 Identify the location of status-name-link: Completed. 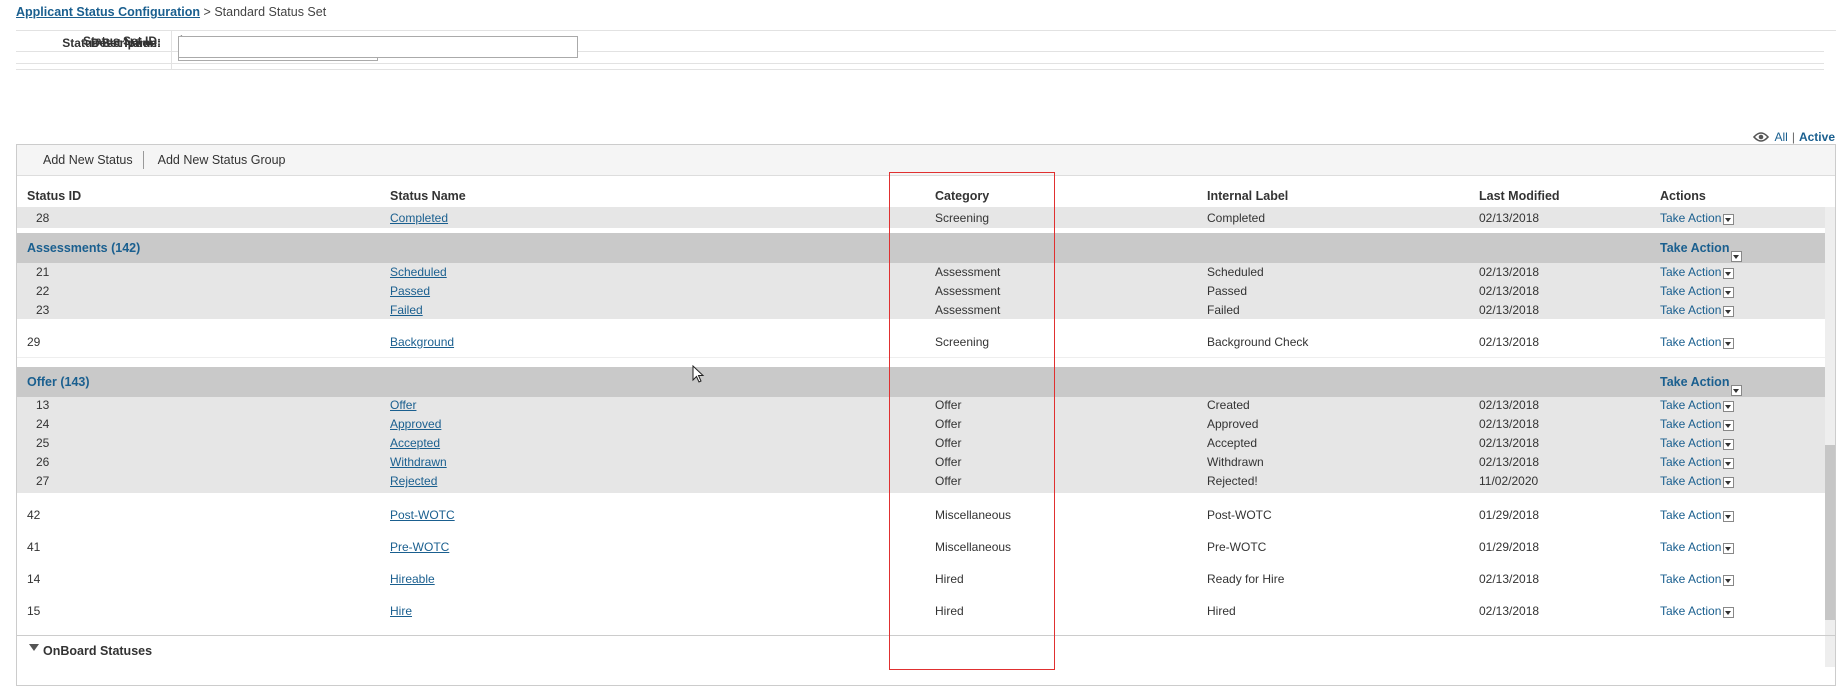
(419, 218).